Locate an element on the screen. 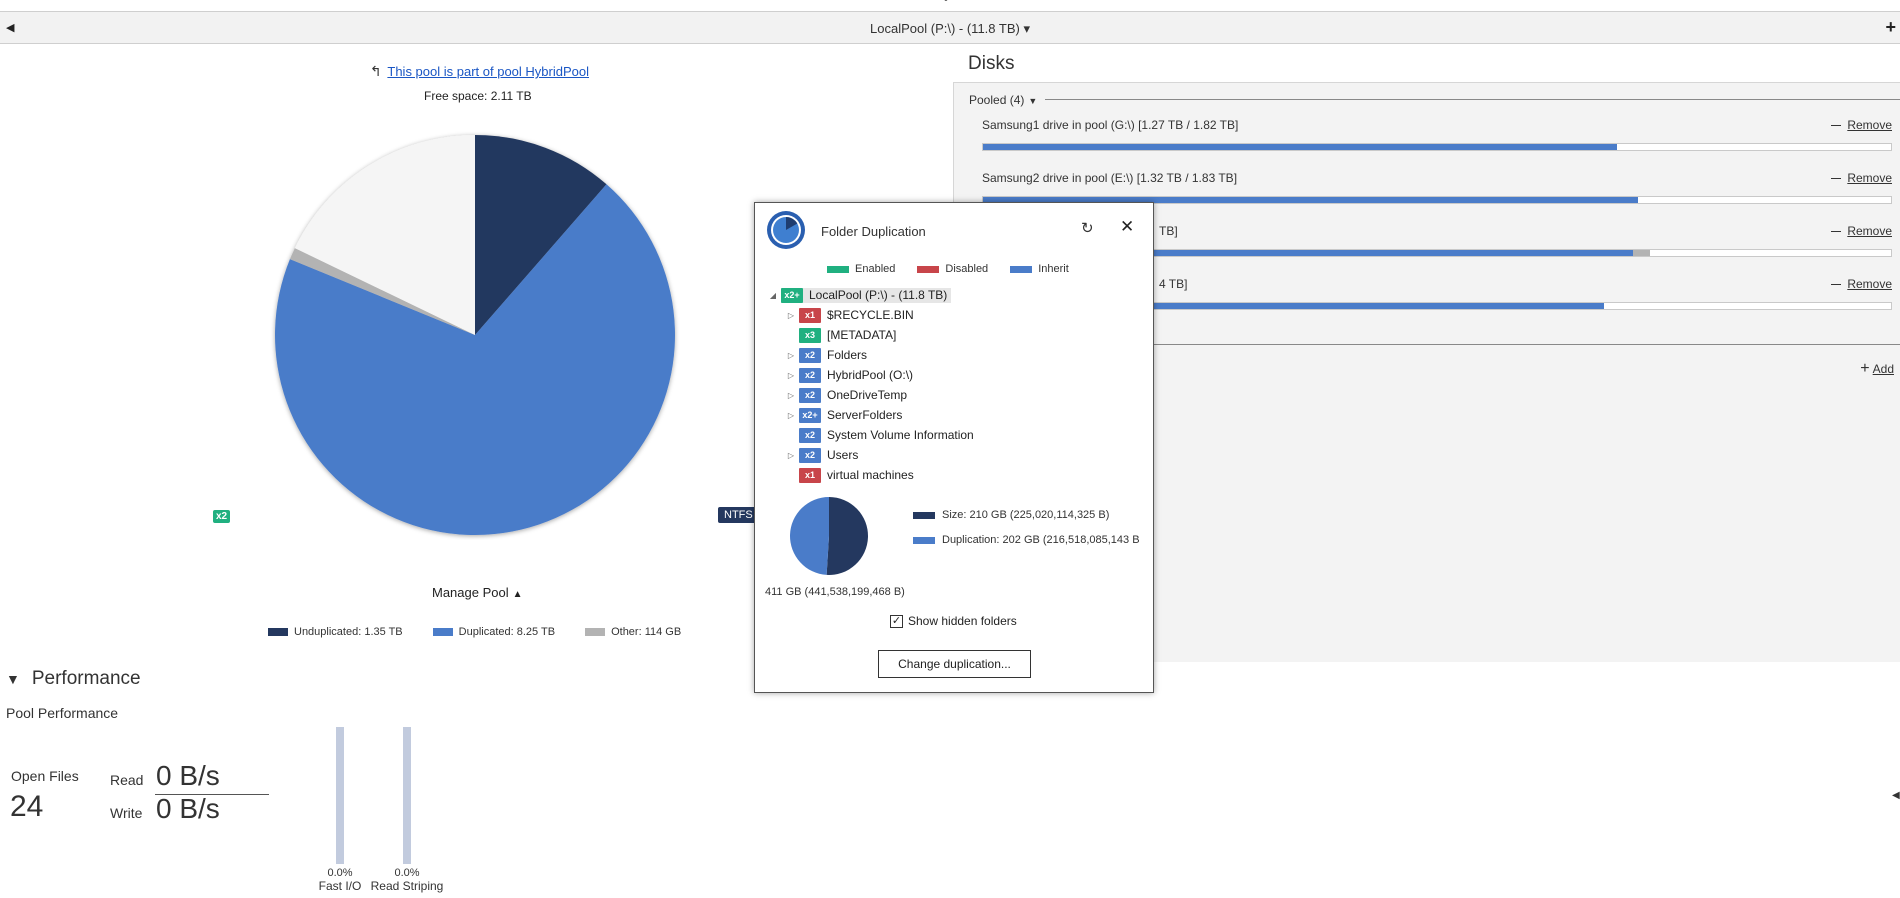 This screenshot has width=1900, height=898. legend-item-unduplicated: Unduplicated: 1.35 TB is located at coordinates (335, 632).